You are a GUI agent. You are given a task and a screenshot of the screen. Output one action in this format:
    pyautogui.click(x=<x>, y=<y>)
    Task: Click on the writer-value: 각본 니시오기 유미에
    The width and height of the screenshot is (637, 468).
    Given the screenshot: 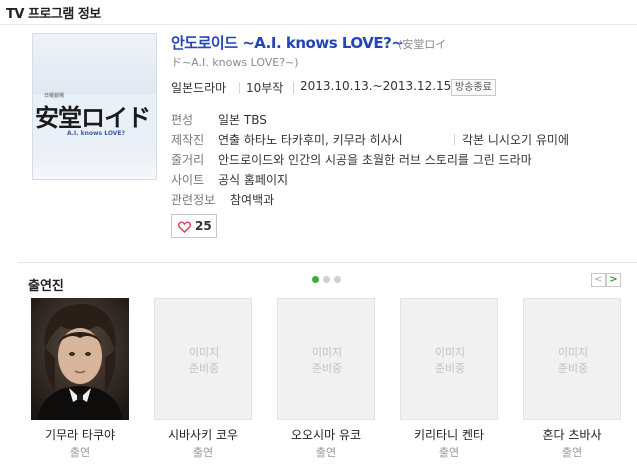 What is the action you would take?
    pyautogui.click(x=515, y=140)
    